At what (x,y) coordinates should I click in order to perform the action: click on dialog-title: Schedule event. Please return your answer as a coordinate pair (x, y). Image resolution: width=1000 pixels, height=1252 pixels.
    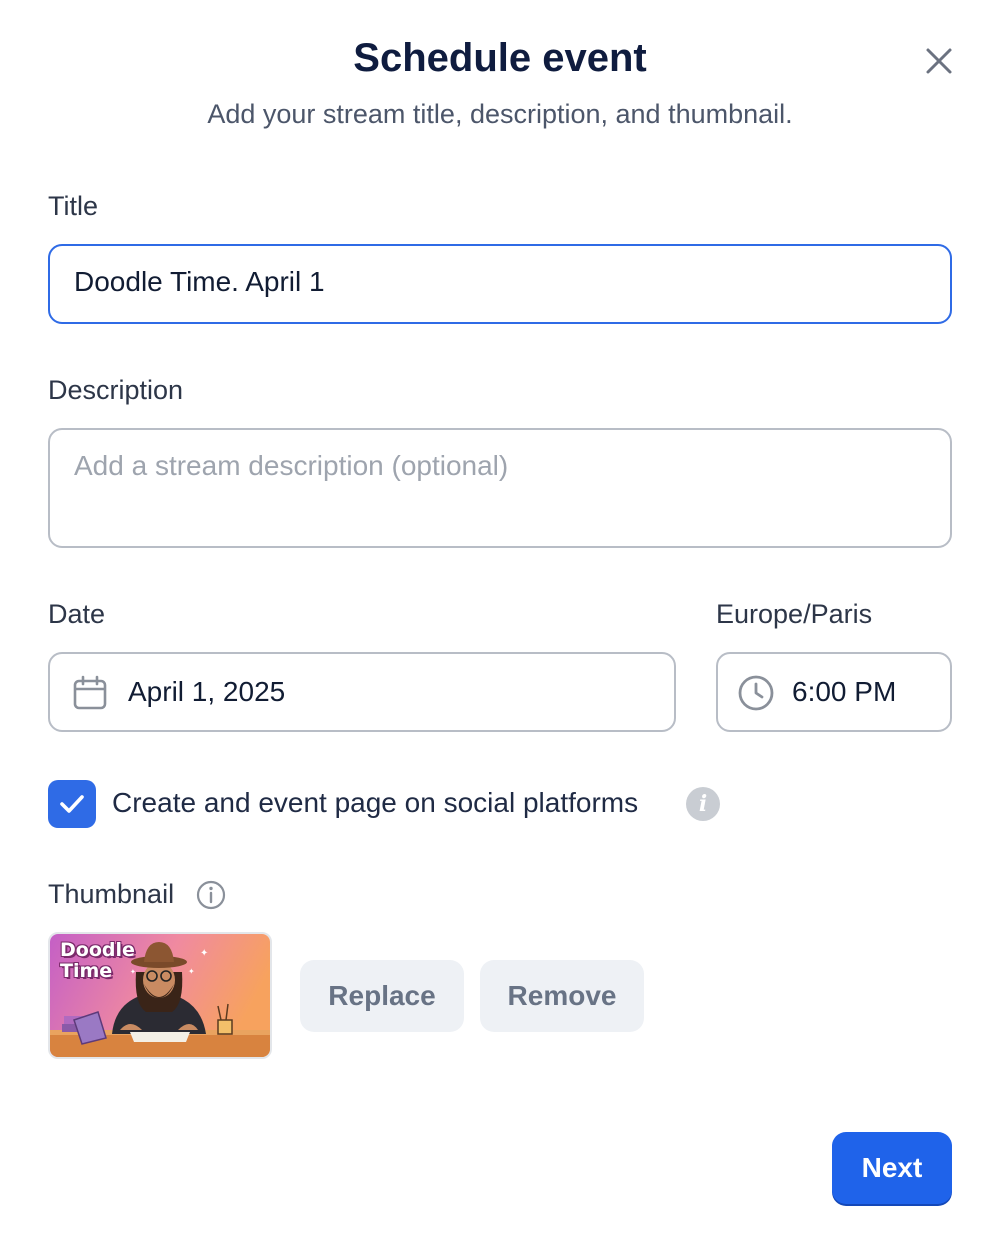
    Looking at the image, I should click on (500, 58).